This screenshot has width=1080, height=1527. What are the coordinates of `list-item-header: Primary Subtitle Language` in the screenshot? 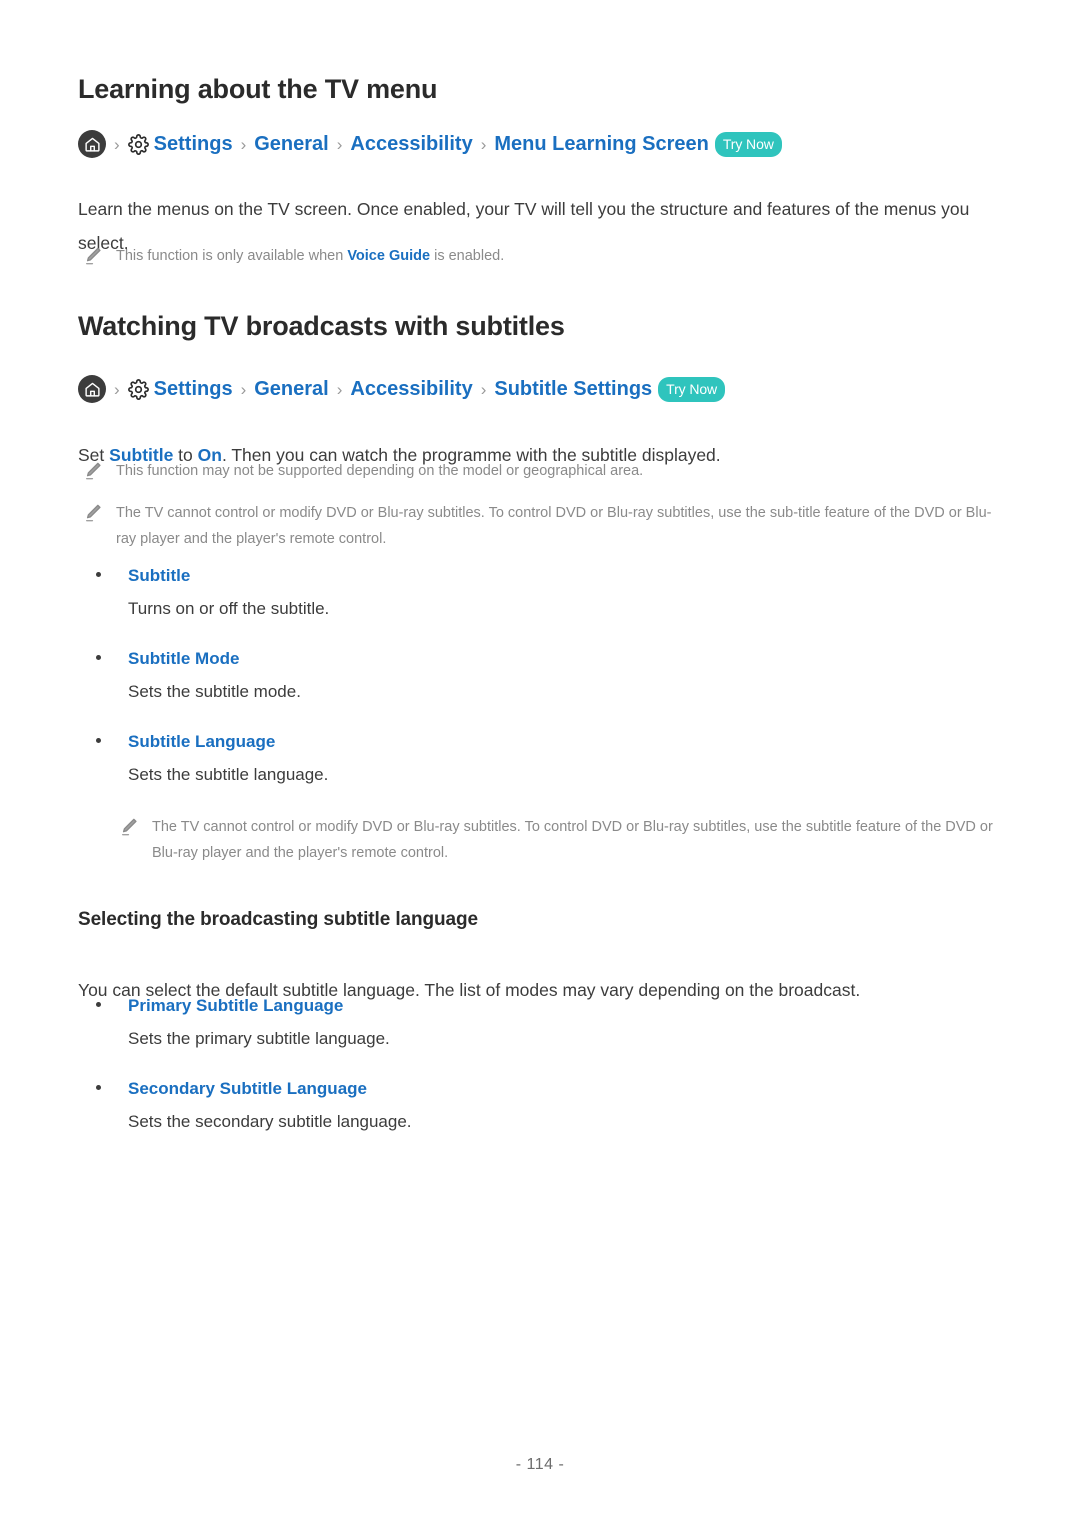 It's located at (243, 1006).